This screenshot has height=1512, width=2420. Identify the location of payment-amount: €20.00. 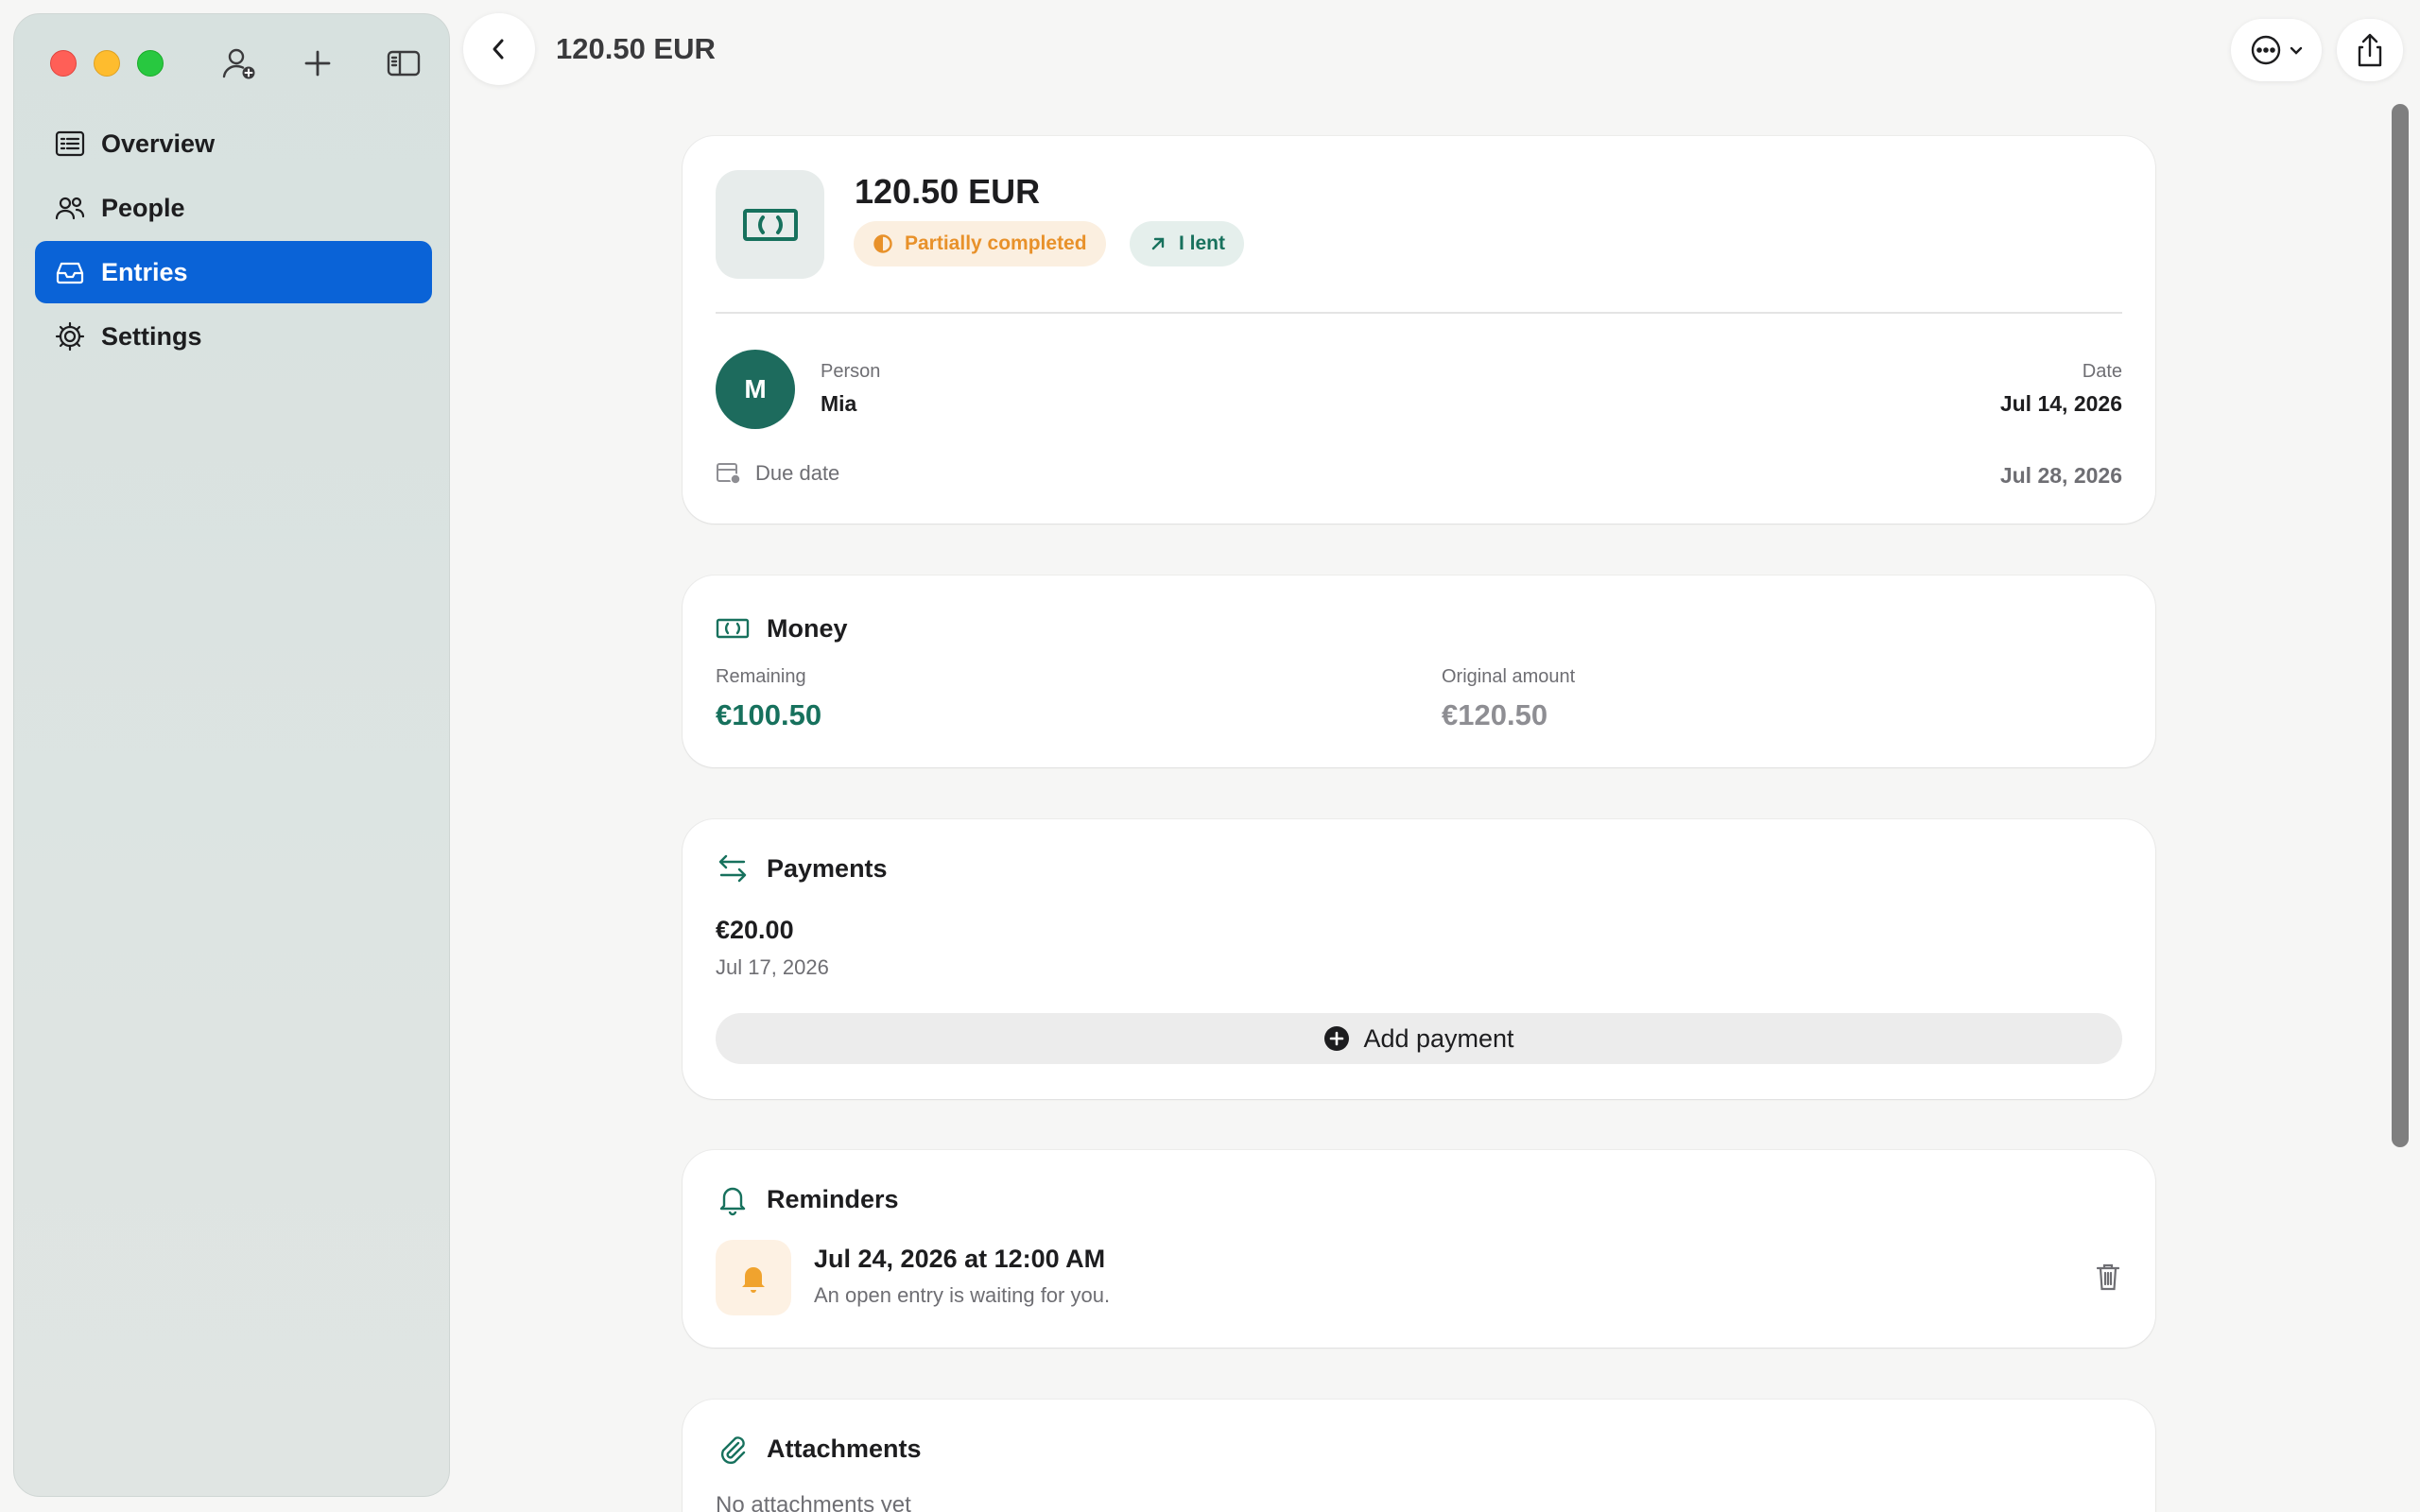
(755, 930).